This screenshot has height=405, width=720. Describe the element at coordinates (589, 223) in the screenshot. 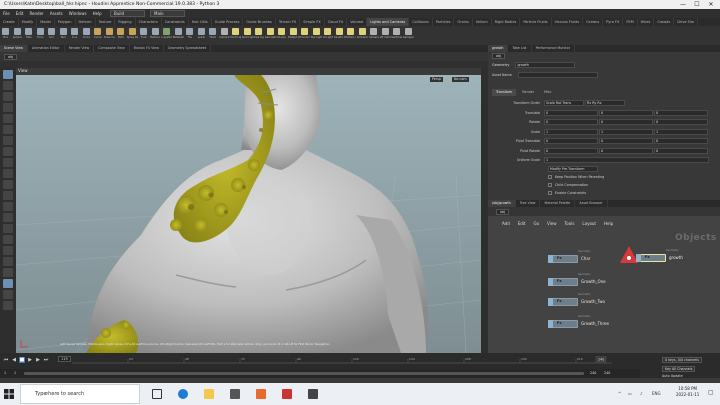

I see `net-menu-layout: Layout` at that location.